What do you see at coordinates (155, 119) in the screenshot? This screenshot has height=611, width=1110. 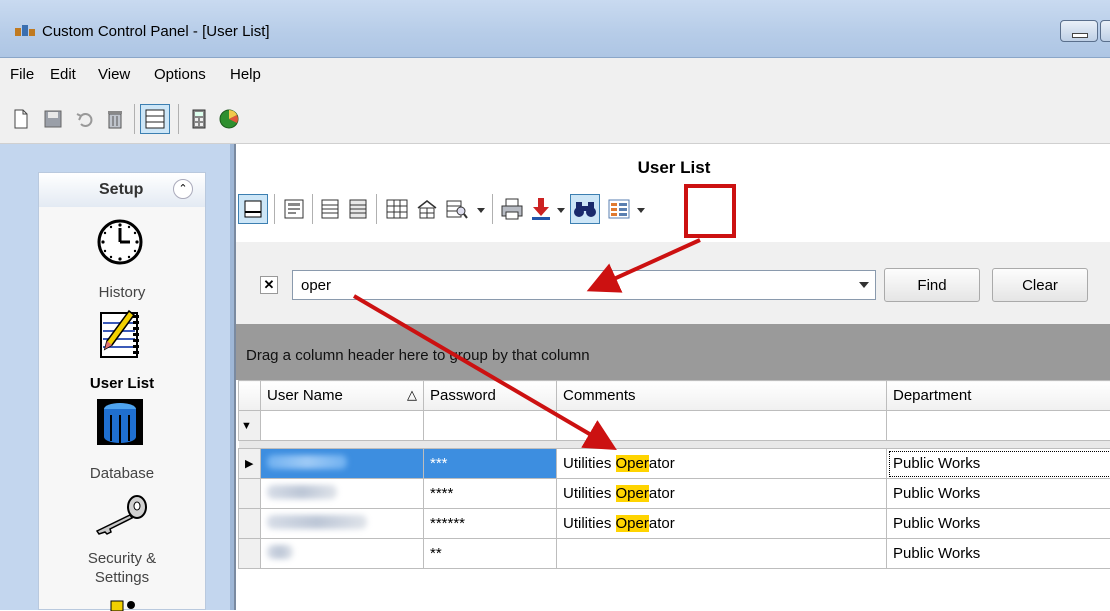 I see `list-view-button` at bounding box center [155, 119].